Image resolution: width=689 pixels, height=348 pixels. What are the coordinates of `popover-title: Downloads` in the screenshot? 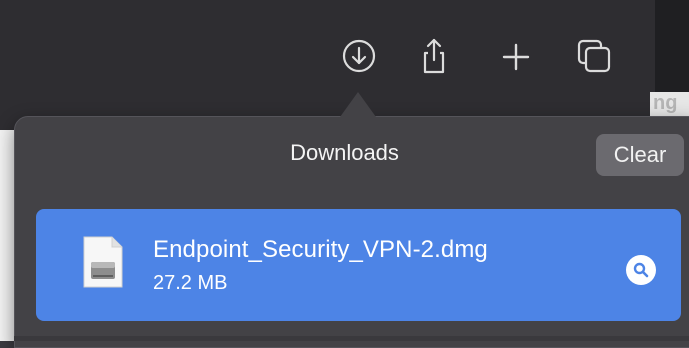 It's located at (344, 152).